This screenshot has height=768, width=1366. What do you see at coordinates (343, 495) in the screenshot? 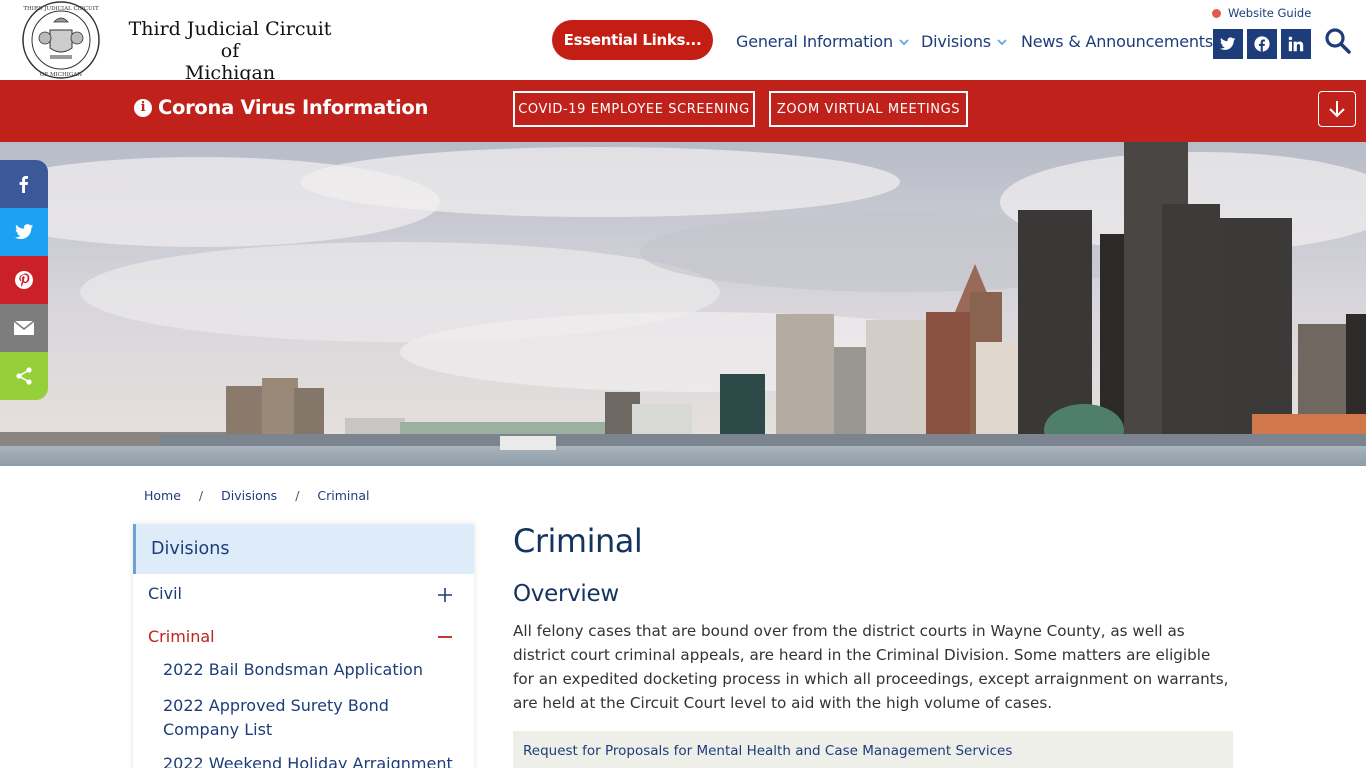
I see `breadcrumb-criminal: Criminal` at bounding box center [343, 495].